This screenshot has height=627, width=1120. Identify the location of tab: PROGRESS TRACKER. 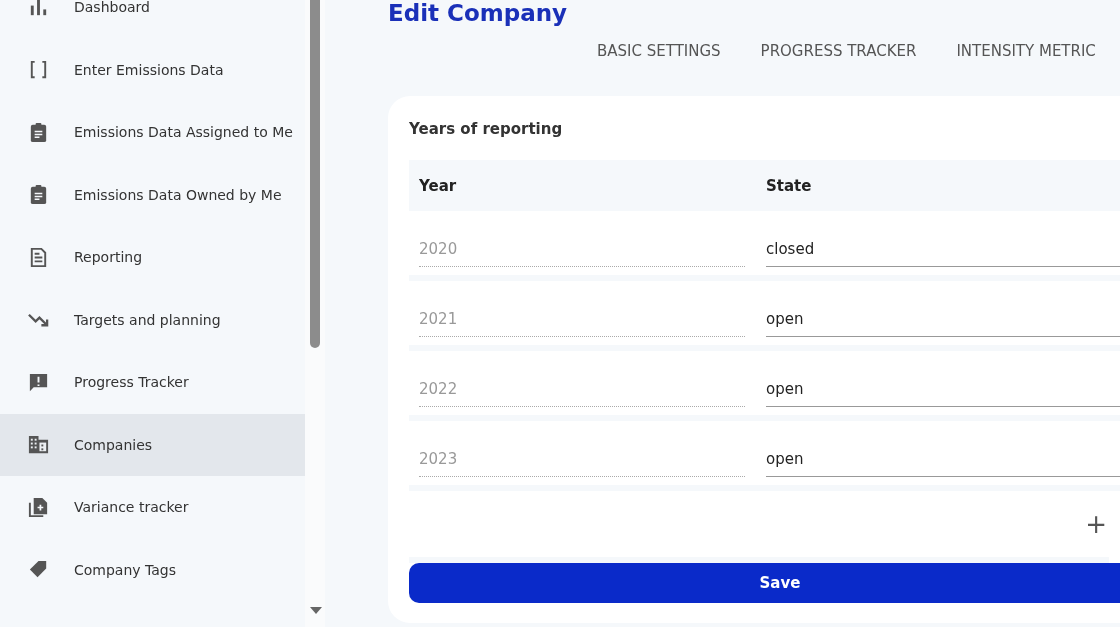
(838, 52).